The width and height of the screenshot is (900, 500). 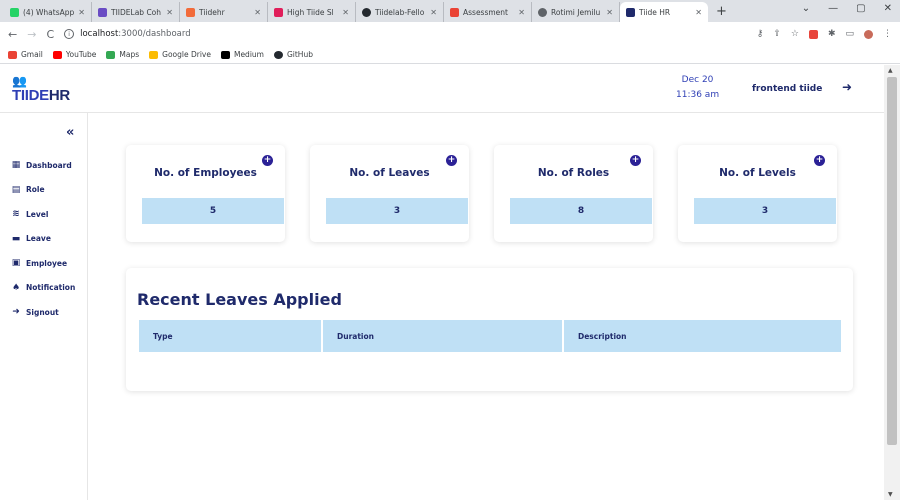 What do you see at coordinates (698, 95) in the screenshot?
I see `current-time: 11:36 am` at bounding box center [698, 95].